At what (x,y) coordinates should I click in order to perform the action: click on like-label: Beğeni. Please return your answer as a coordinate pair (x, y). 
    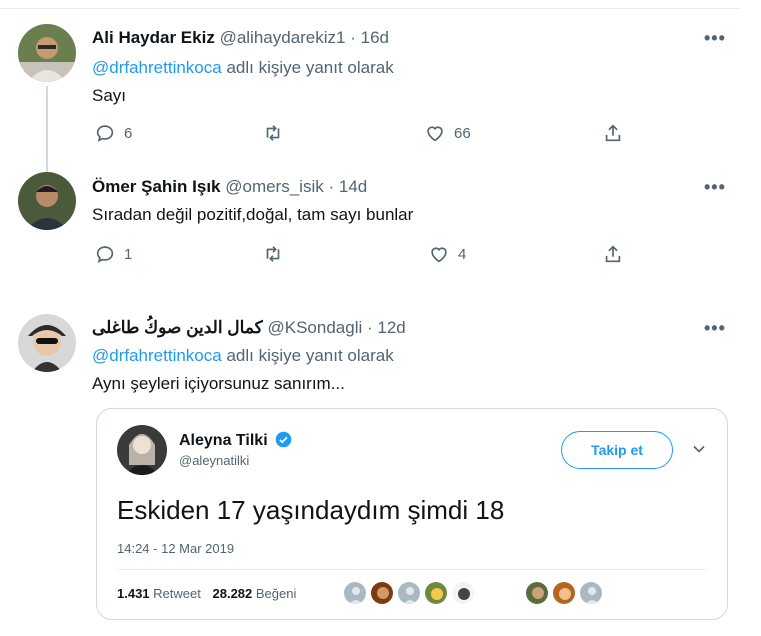
    Looking at the image, I should click on (276, 593).